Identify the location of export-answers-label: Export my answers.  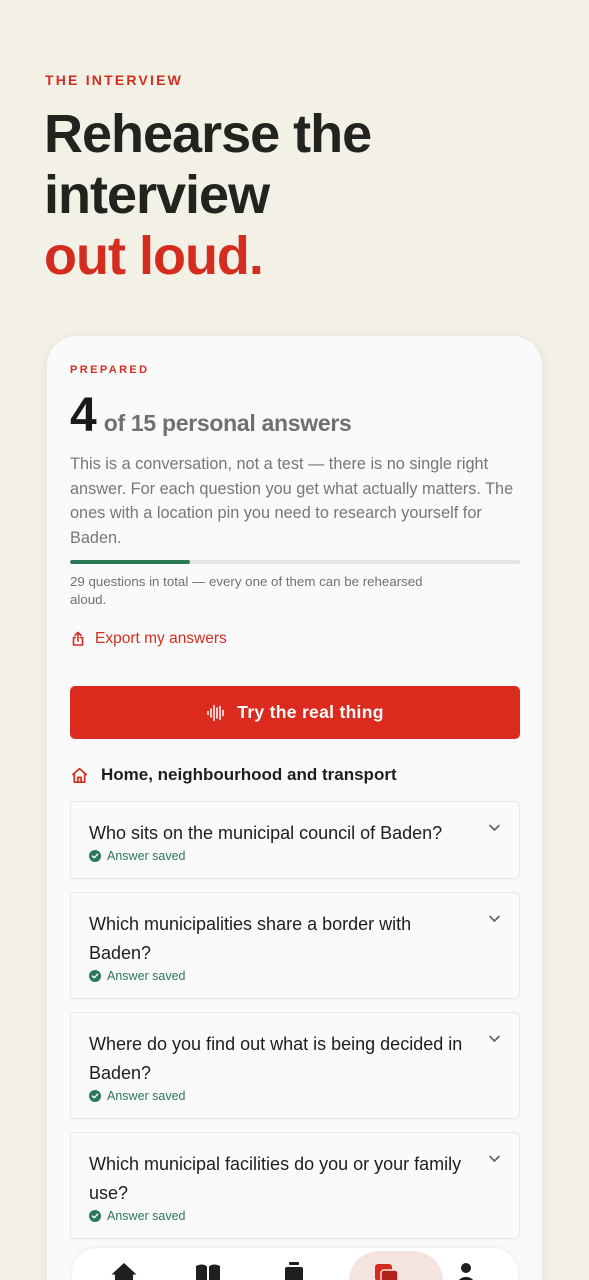
(161, 638).